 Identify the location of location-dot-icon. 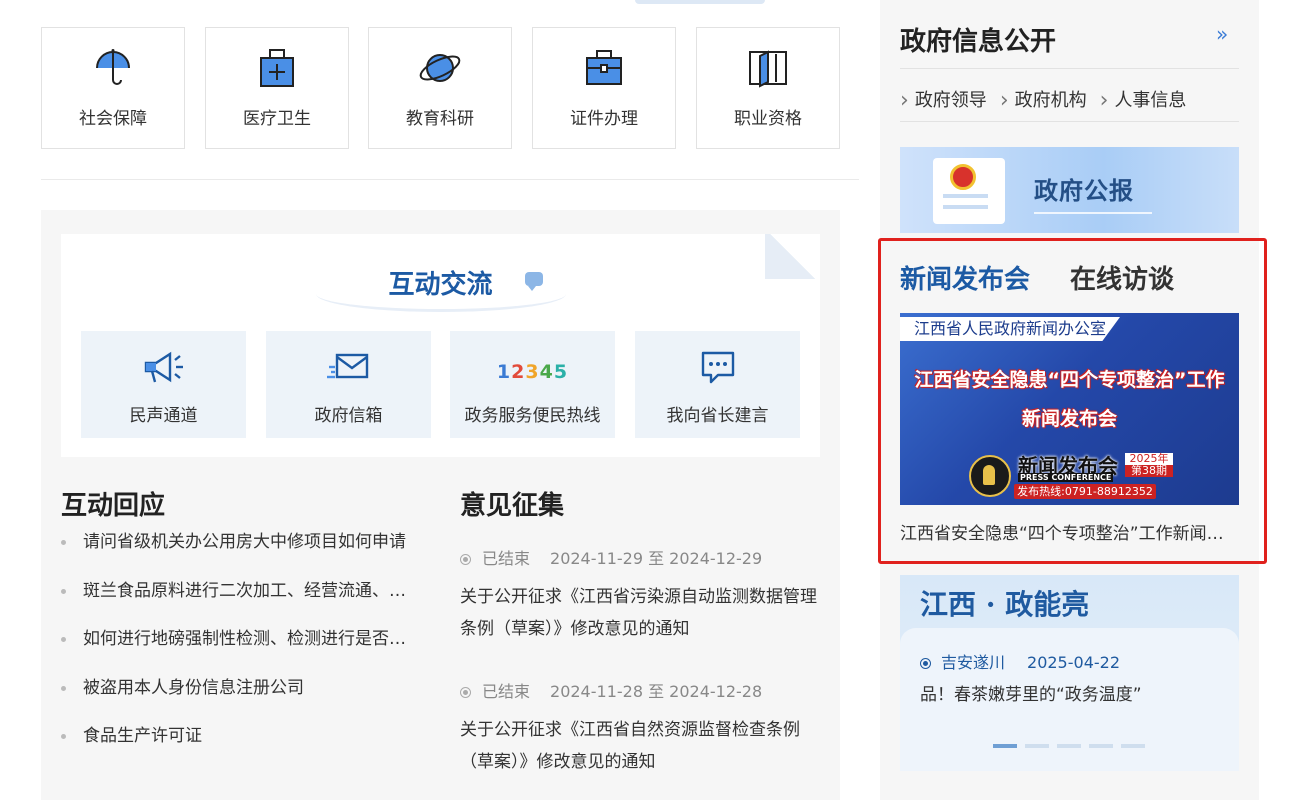
(925, 663).